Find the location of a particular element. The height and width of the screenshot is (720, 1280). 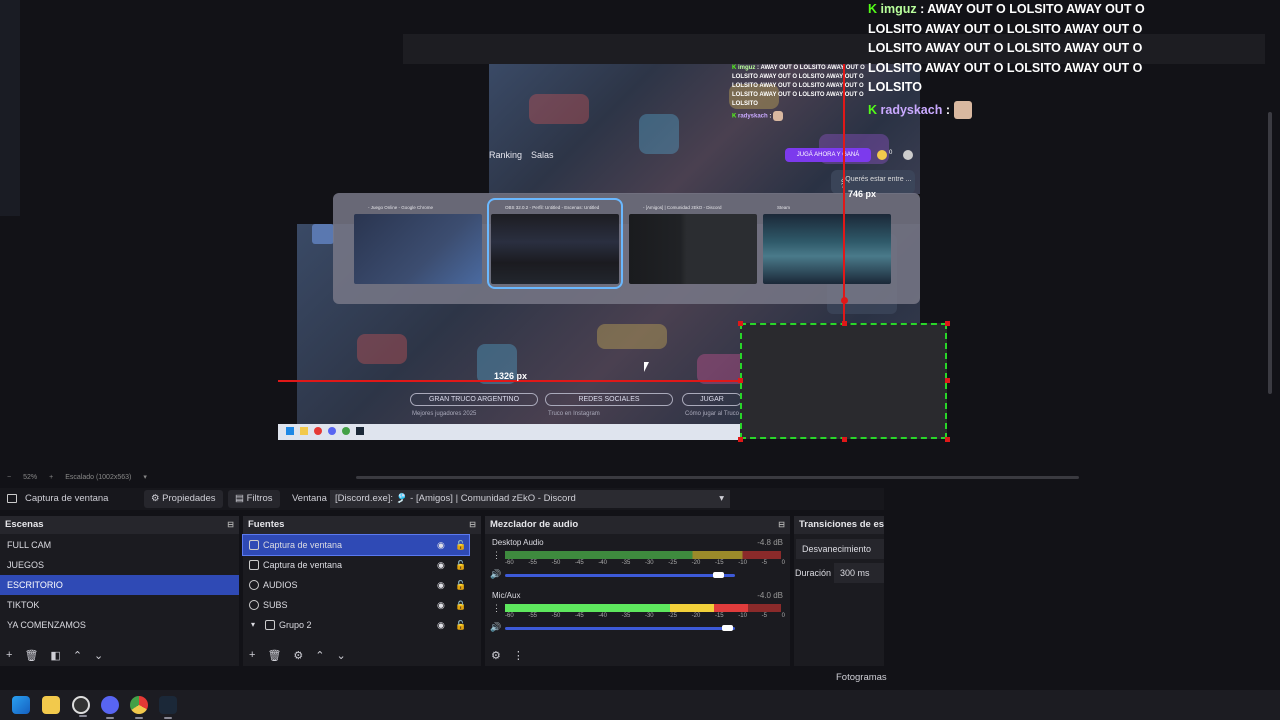

window-label: Ventana is located at coordinates (309, 498).